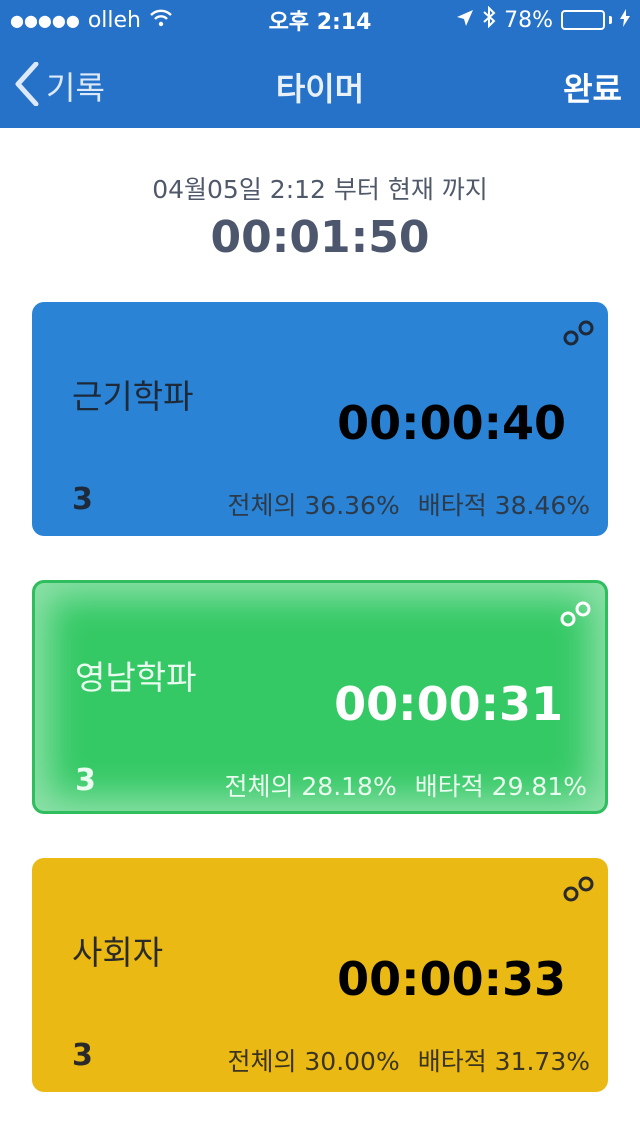 The image size is (640, 1136). I want to click on status-left: ●●●●● olleh, so click(91, 20).